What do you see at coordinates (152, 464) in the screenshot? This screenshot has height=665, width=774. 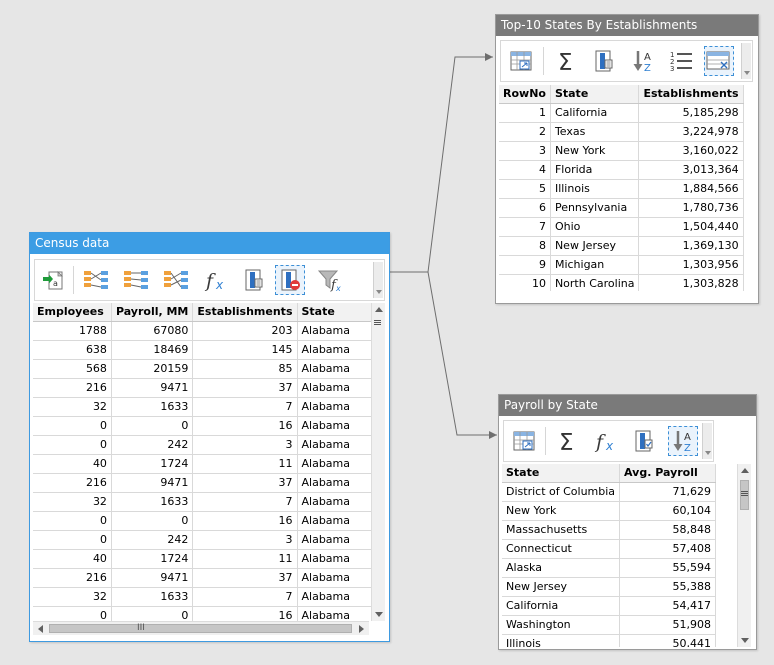 I see `table-cell: 1724` at bounding box center [152, 464].